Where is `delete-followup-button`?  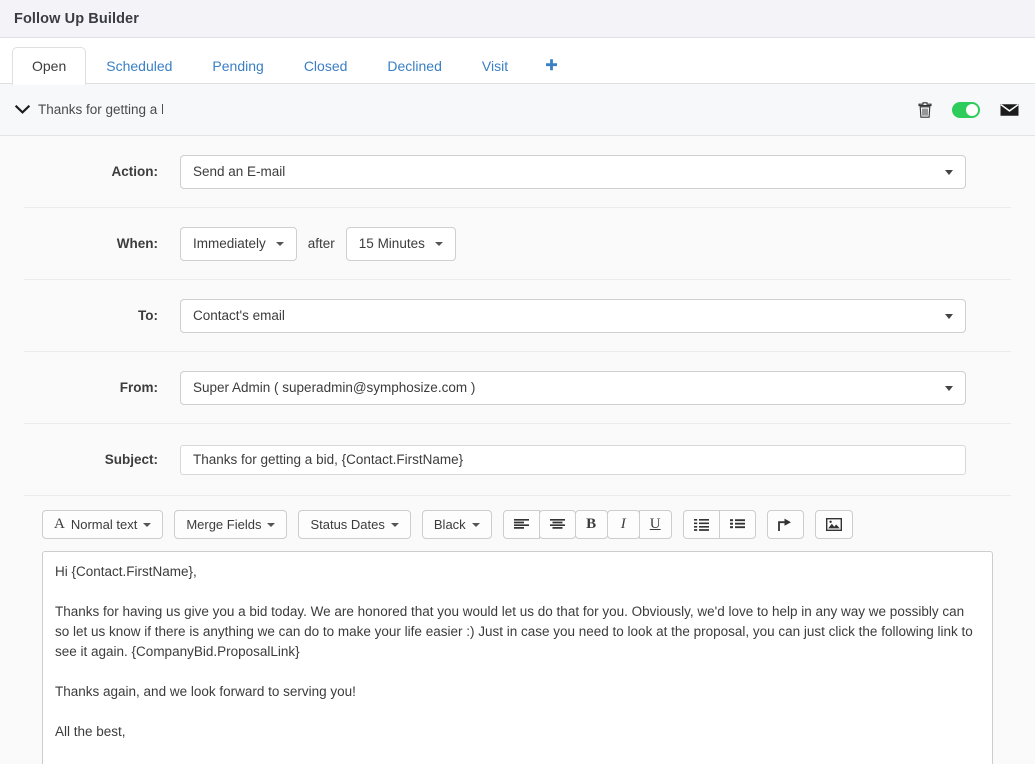
delete-followup-button is located at coordinates (925, 109).